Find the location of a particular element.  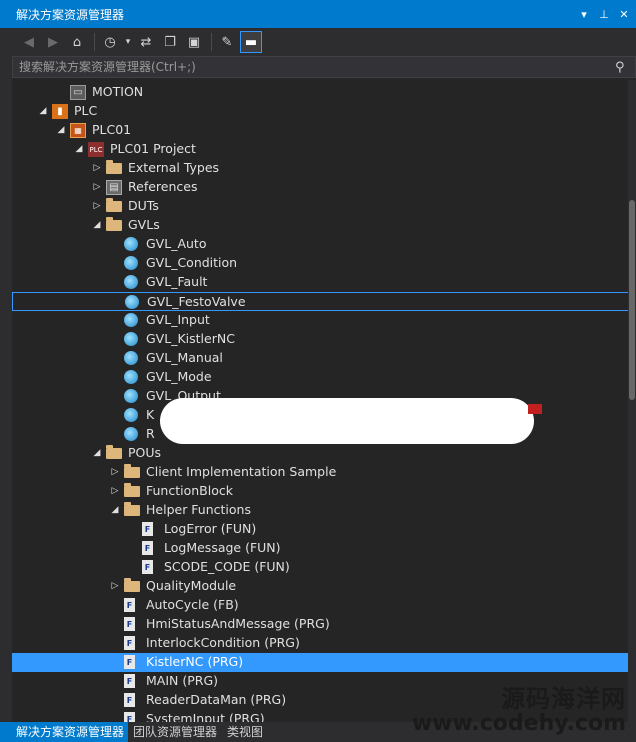

tree-item-label: R is located at coordinates (150, 433).